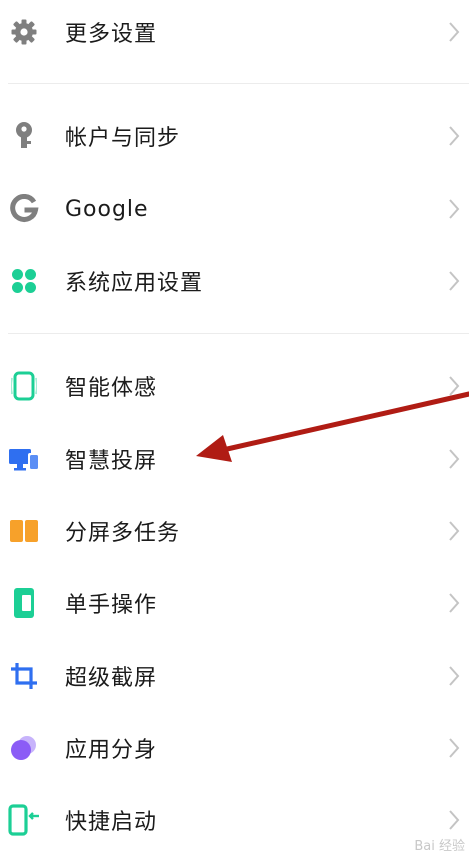 Image resolution: width=469 pixels, height=856 pixels. I want to click on settings-item-label: 更多设置, so click(111, 34).